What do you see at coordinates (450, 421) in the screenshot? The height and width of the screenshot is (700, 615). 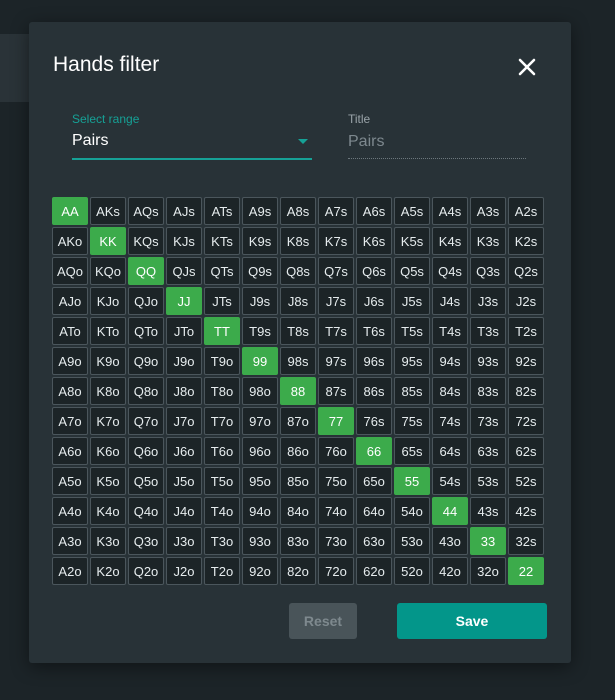 I see `hand-cell-74s: 74s` at bounding box center [450, 421].